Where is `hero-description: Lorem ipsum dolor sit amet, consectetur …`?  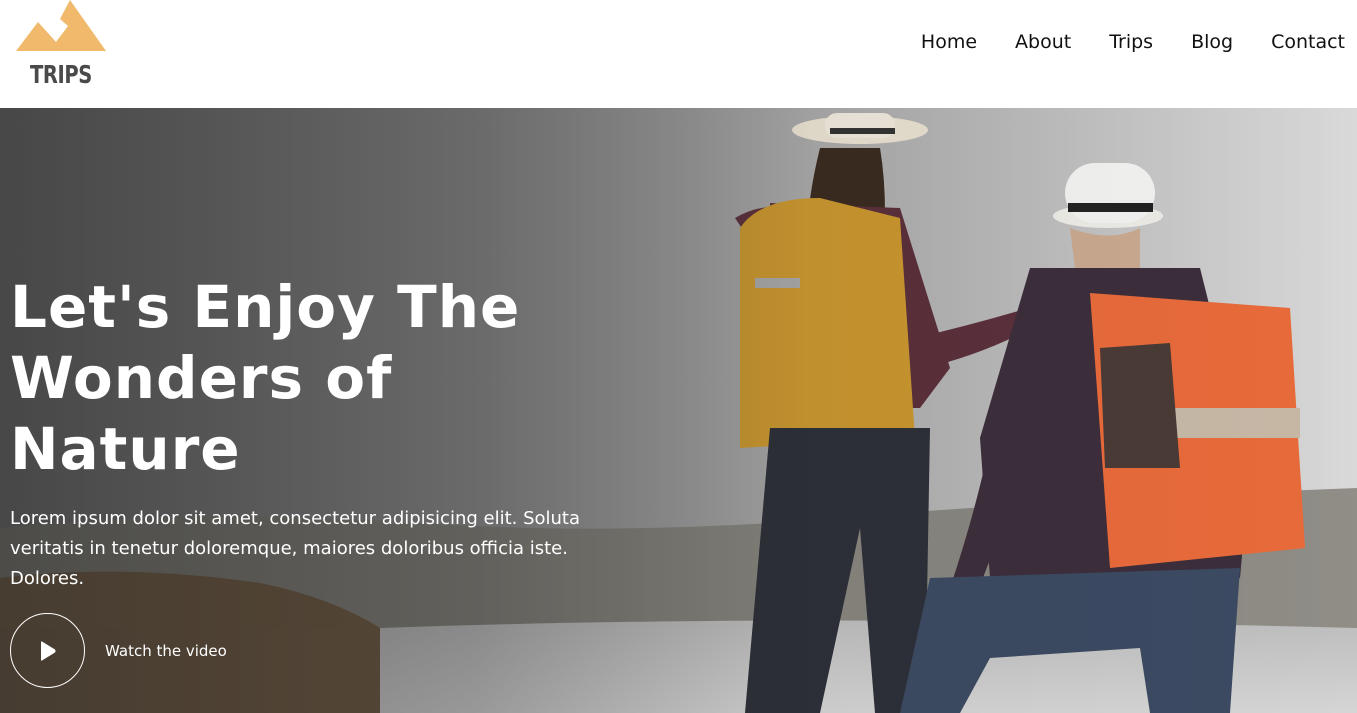
hero-description: Lorem ipsum dolor sit amet, consectetur … is located at coordinates (295, 548).